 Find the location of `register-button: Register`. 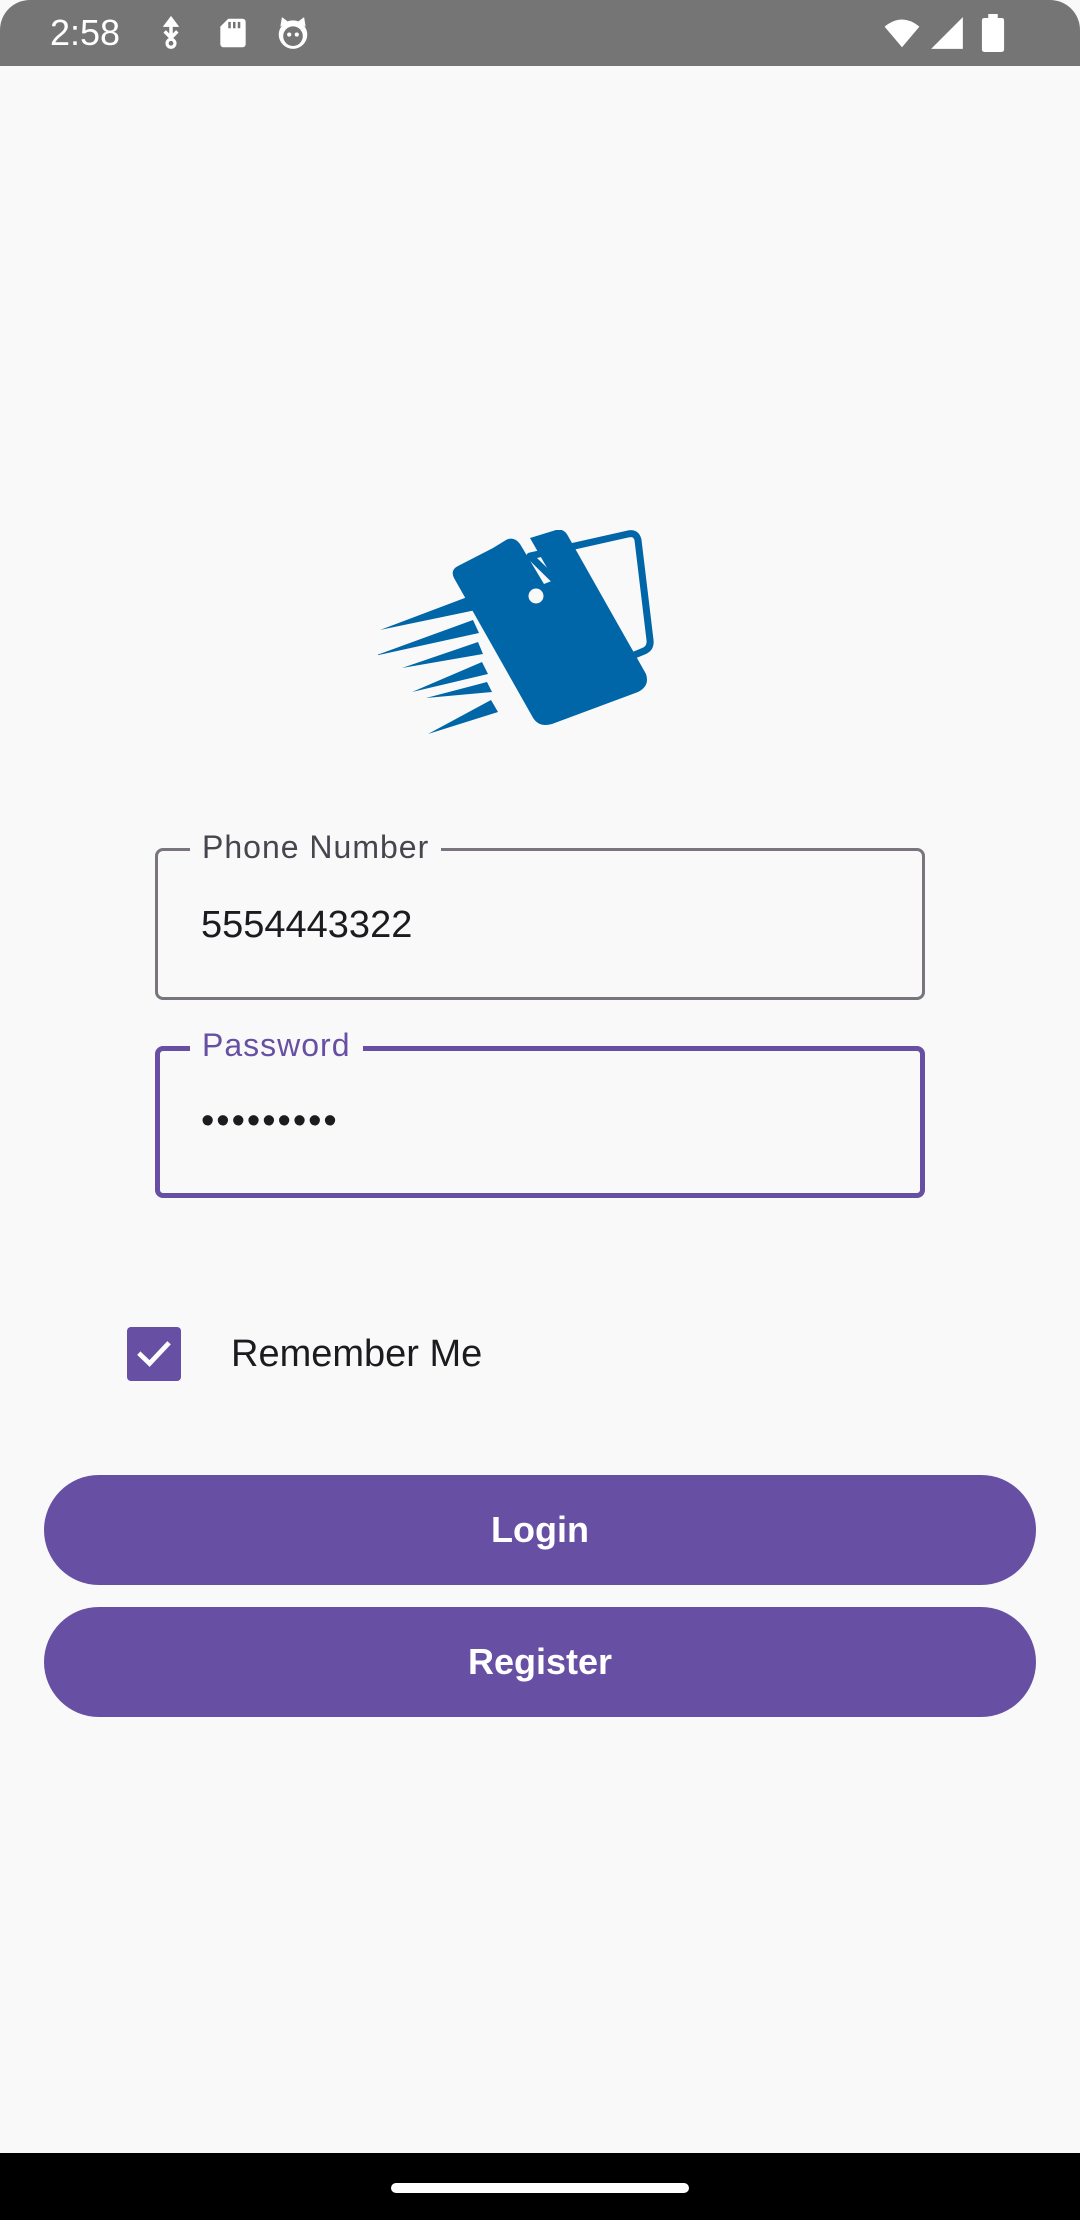

register-button: Register is located at coordinates (540, 1662).